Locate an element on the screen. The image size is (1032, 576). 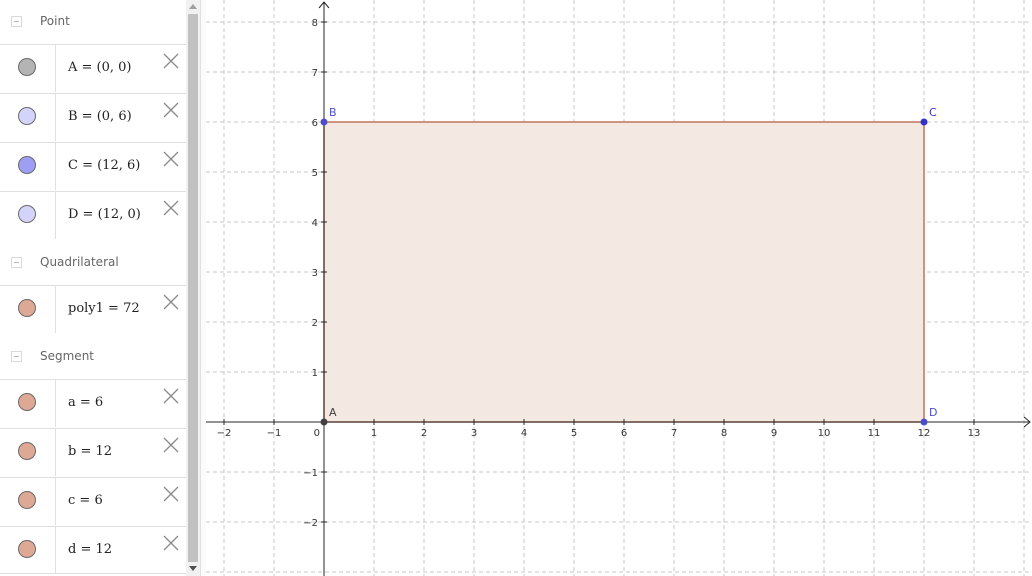
point-label-C: C is located at coordinates (933, 112).